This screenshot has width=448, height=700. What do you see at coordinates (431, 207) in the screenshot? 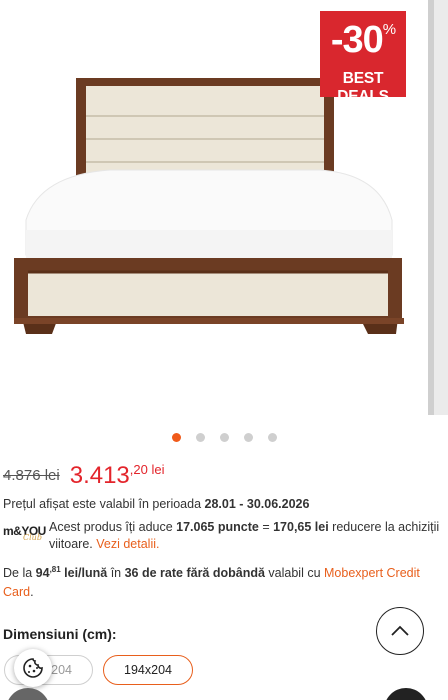
I see `next-slide-shadow` at bounding box center [431, 207].